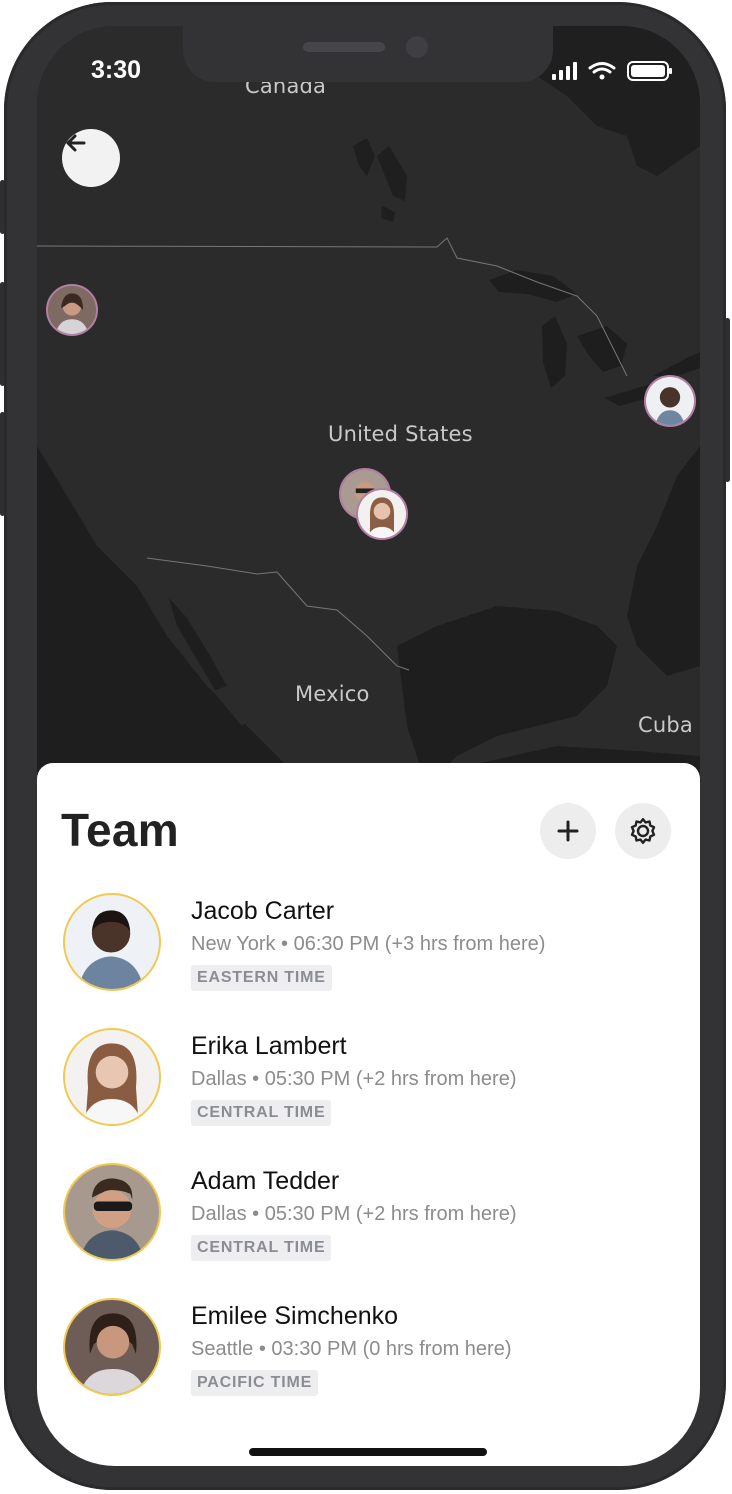  Describe the element at coordinates (344, 47) in the screenshot. I see `speaker` at that location.